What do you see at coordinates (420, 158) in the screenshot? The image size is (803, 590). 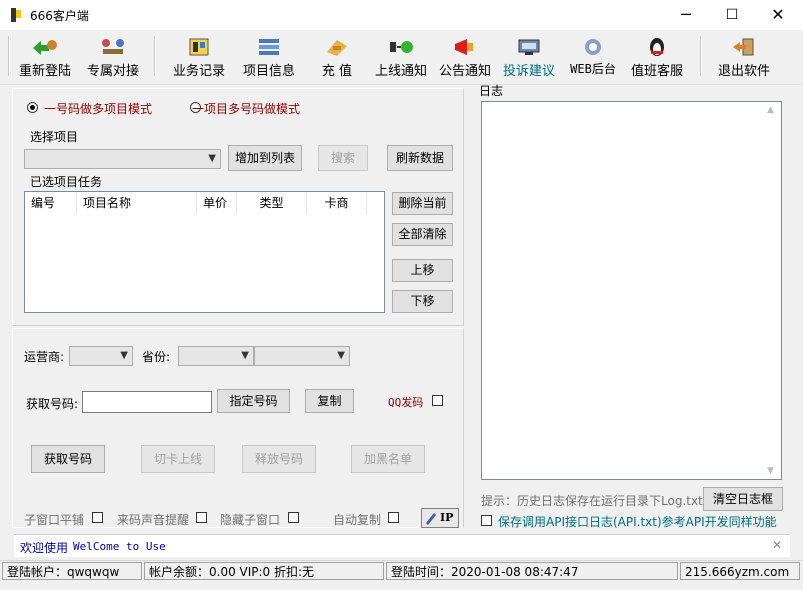 I see `refresh-data-button: 刷新数据` at bounding box center [420, 158].